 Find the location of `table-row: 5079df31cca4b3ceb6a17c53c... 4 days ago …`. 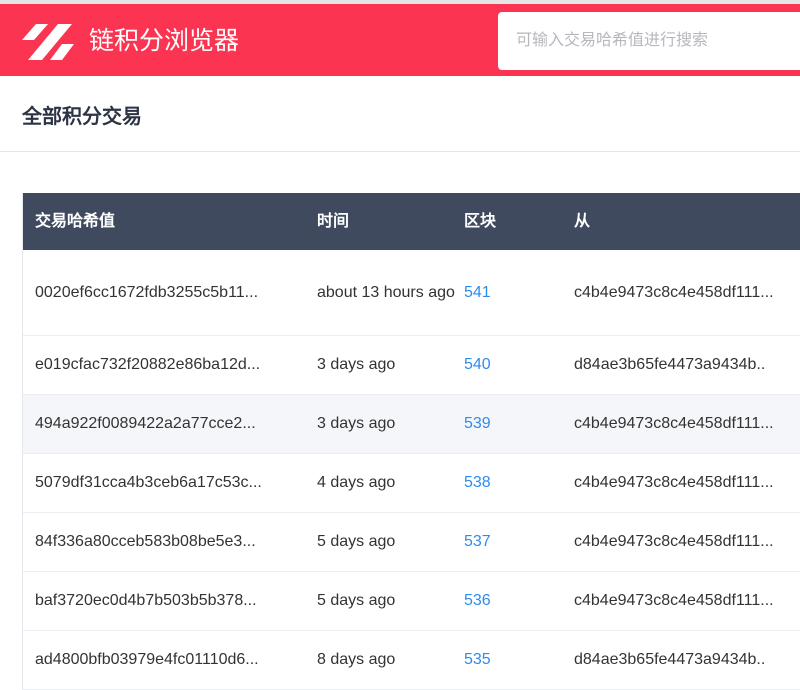

table-row: 5079df31cca4b3ceb6a17c53c... 4 days ago … is located at coordinates (411, 483).